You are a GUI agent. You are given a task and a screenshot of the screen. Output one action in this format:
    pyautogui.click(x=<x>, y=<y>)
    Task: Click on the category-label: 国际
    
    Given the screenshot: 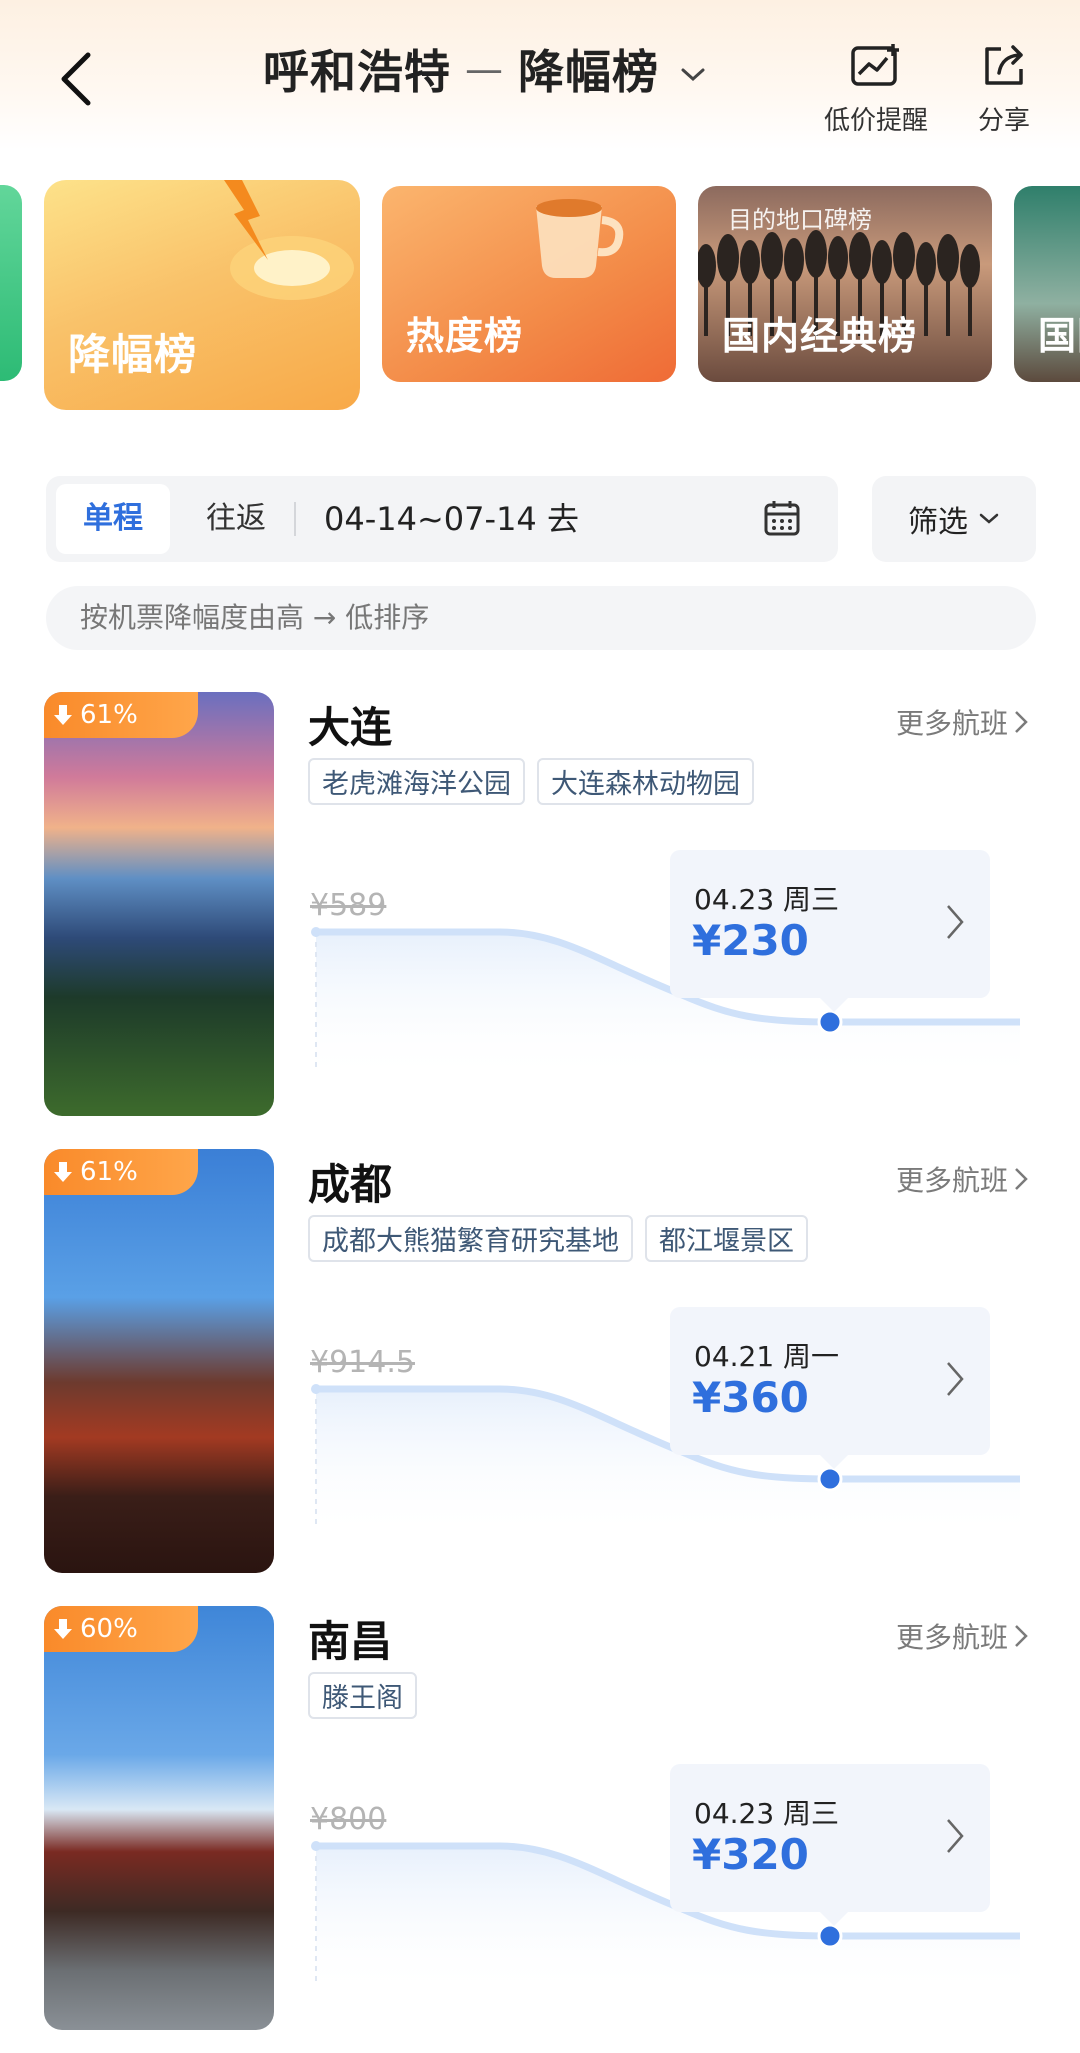 What is the action you would take?
    pyautogui.click(x=1059, y=336)
    